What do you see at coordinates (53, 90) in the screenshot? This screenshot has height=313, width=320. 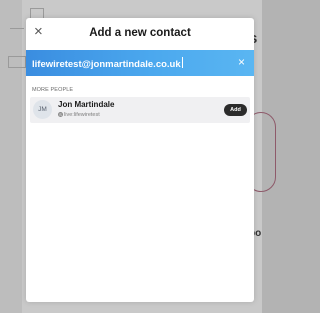 I see `section-label: MORE PEOPLE` at bounding box center [53, 90].